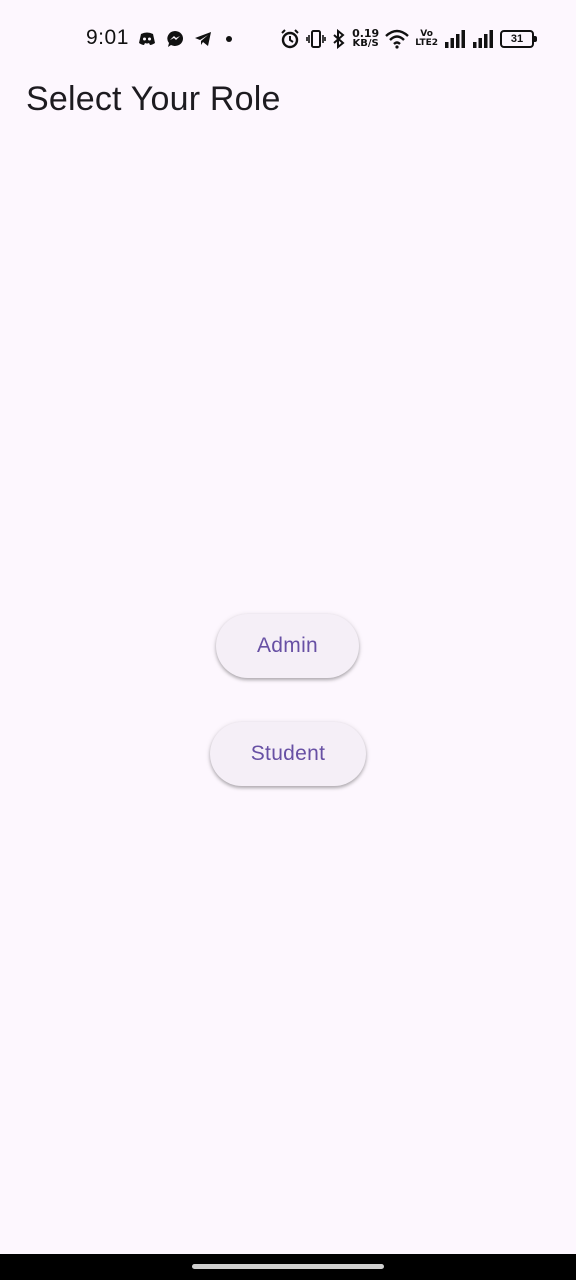 This screenshot has width=576, height=1280. I want to click on telegram-icon, so click(203, 39).